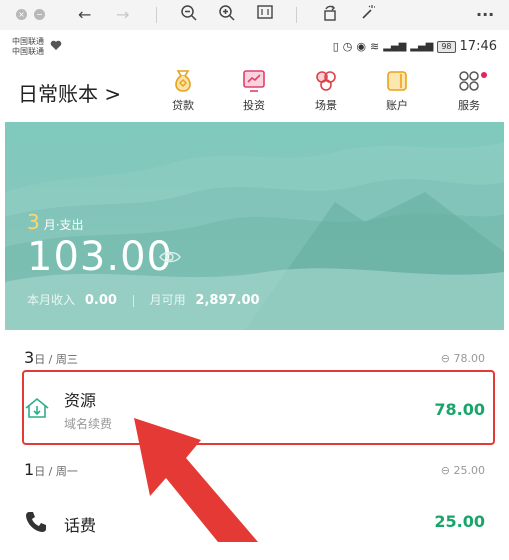  I want to click on date-header: 3日 / 周三, so click(51, 357).